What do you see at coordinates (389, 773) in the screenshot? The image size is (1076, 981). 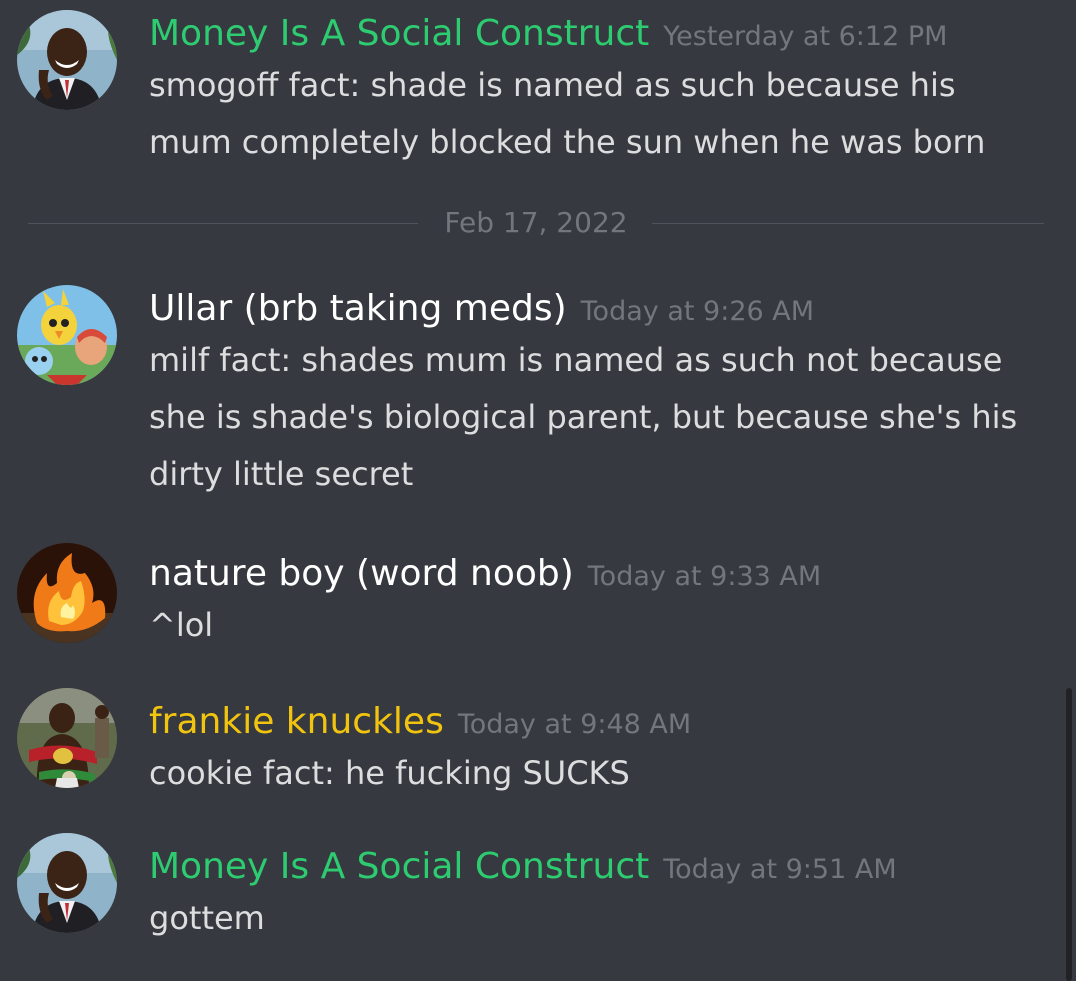 I see `message-text: cookie fact: he fucking SUCKS` at bounding box center [389, 773].